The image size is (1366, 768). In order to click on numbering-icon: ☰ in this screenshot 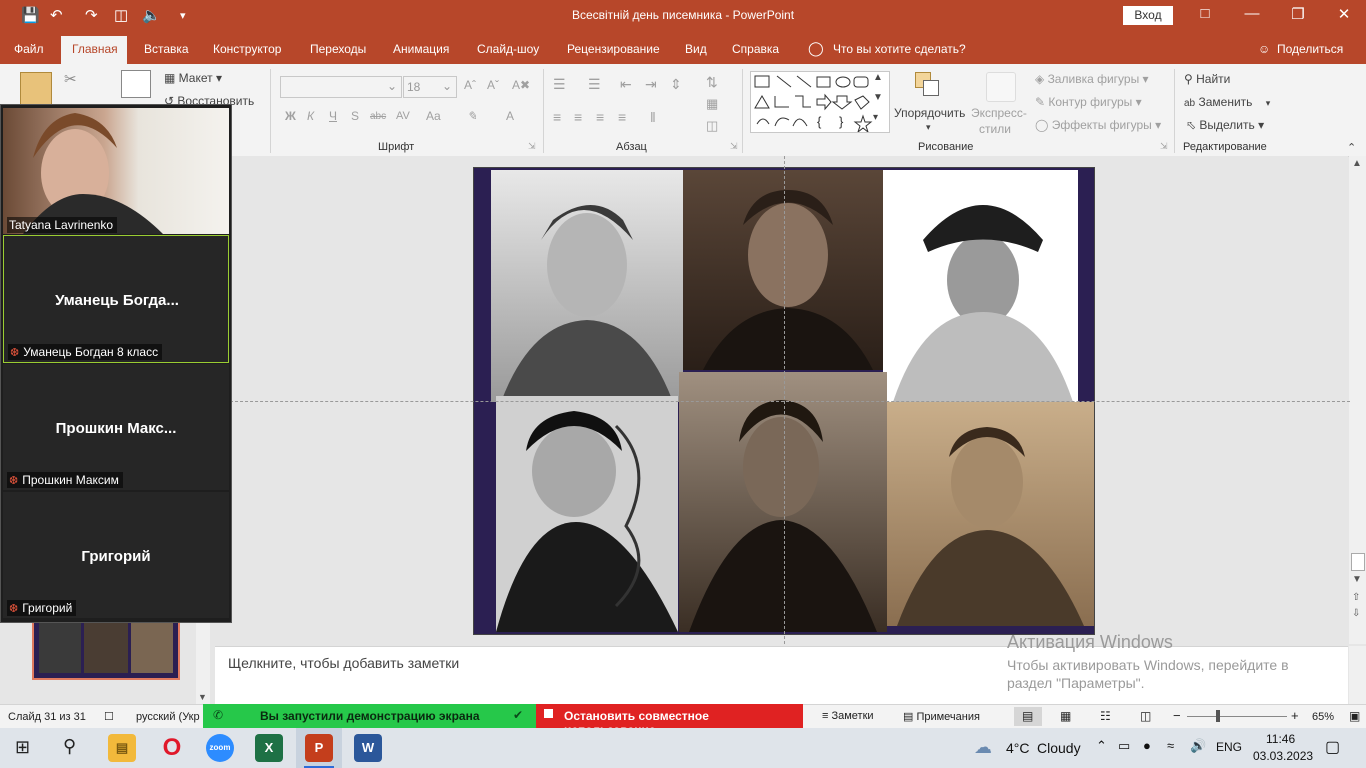, I will do `click(594, 84)`.